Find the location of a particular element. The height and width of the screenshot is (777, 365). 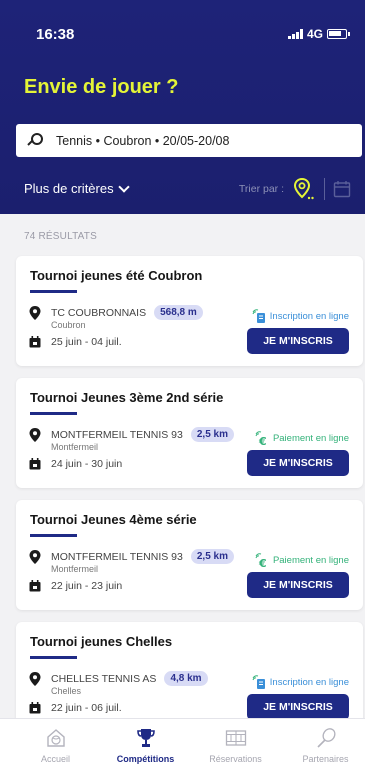

sort-label: Trier par : is located at coordinates (261, 189).